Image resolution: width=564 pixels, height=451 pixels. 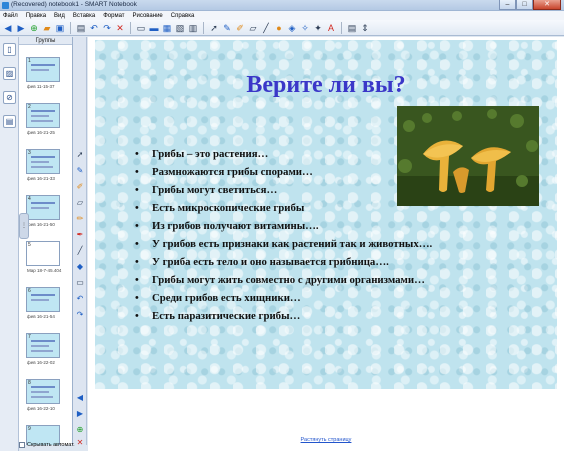 What do you see at coordinates (282, 226) in the screenshot?
I see `bullet-item: Из грибов получают витамины….` at bounding box center [282, 226].